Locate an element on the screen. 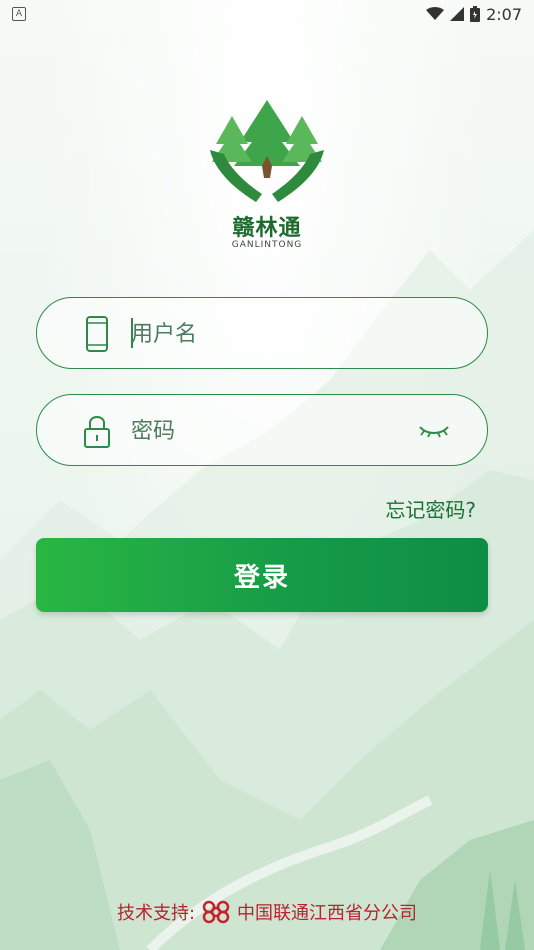 This screenshot has width=534, height=950. battery-icon is located at coordinates (475, 14).